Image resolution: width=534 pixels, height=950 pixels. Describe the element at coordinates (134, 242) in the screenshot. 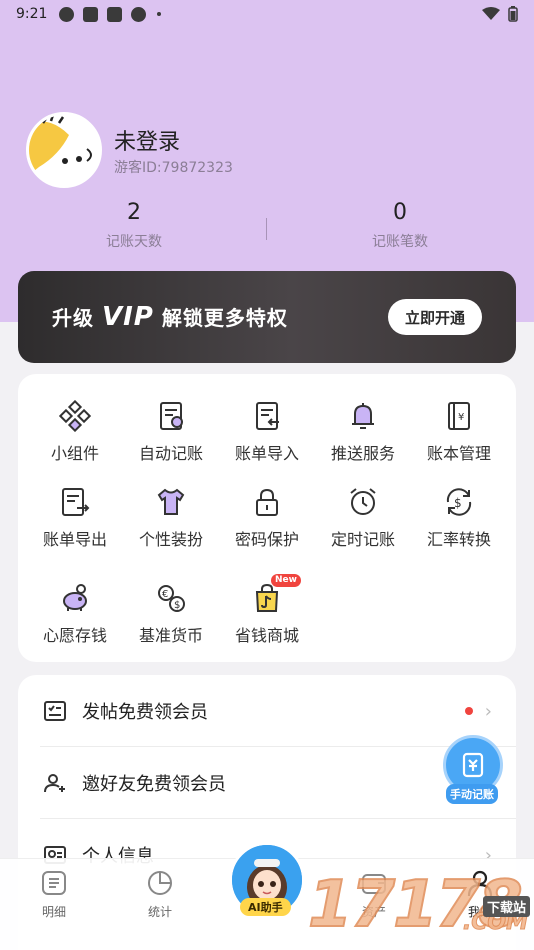

I see `stat-label: 记账天数` at that location.